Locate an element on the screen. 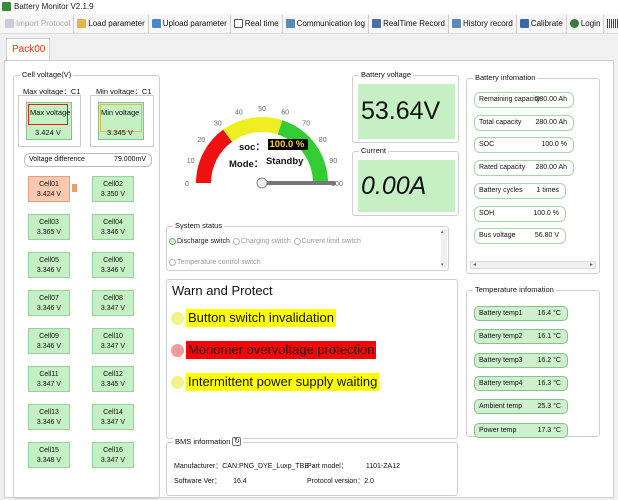  battery-info-row: Bus voltage 56.80 V is located at coordinates (520, 236).